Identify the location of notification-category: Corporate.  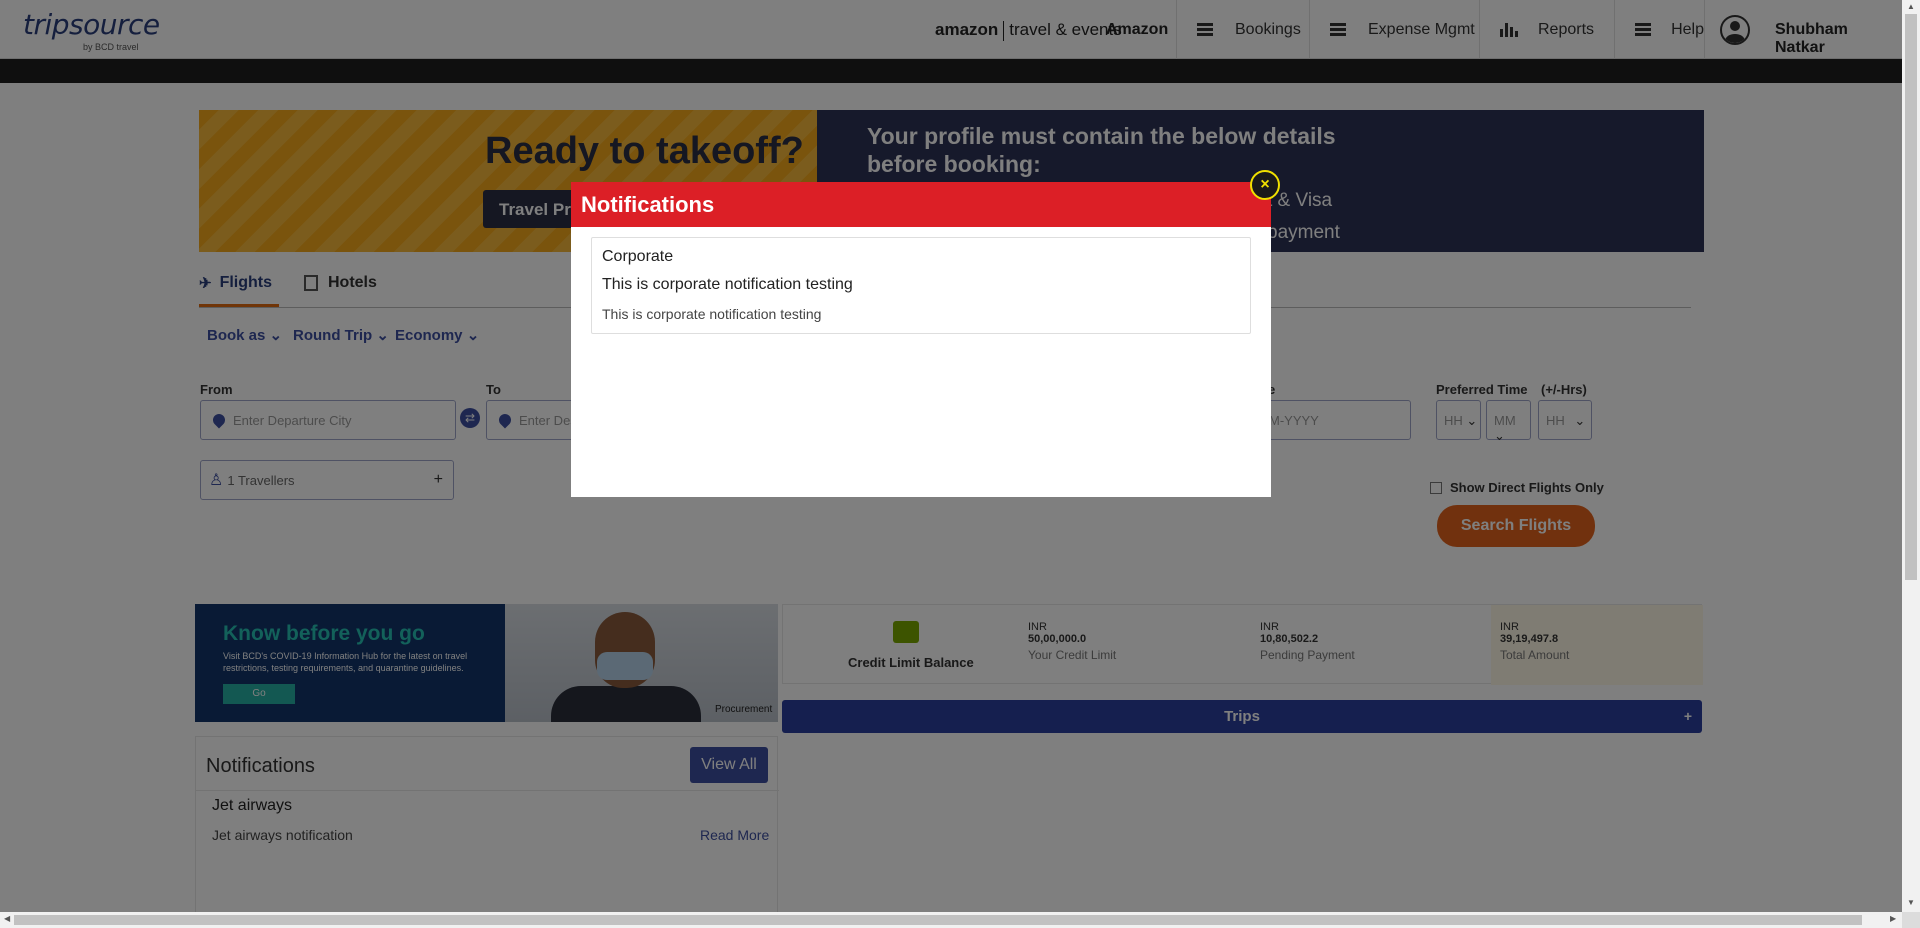
(638, 256).